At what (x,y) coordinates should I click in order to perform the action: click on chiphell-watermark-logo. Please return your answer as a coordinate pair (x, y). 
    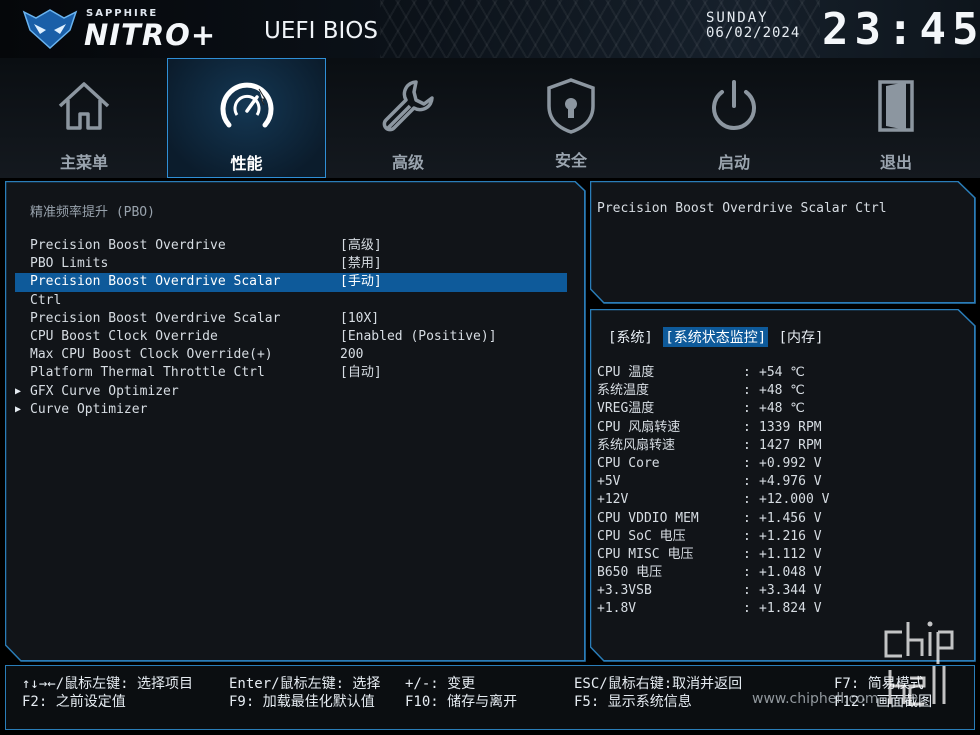
    Looking at the image, I should click on (919, 663).